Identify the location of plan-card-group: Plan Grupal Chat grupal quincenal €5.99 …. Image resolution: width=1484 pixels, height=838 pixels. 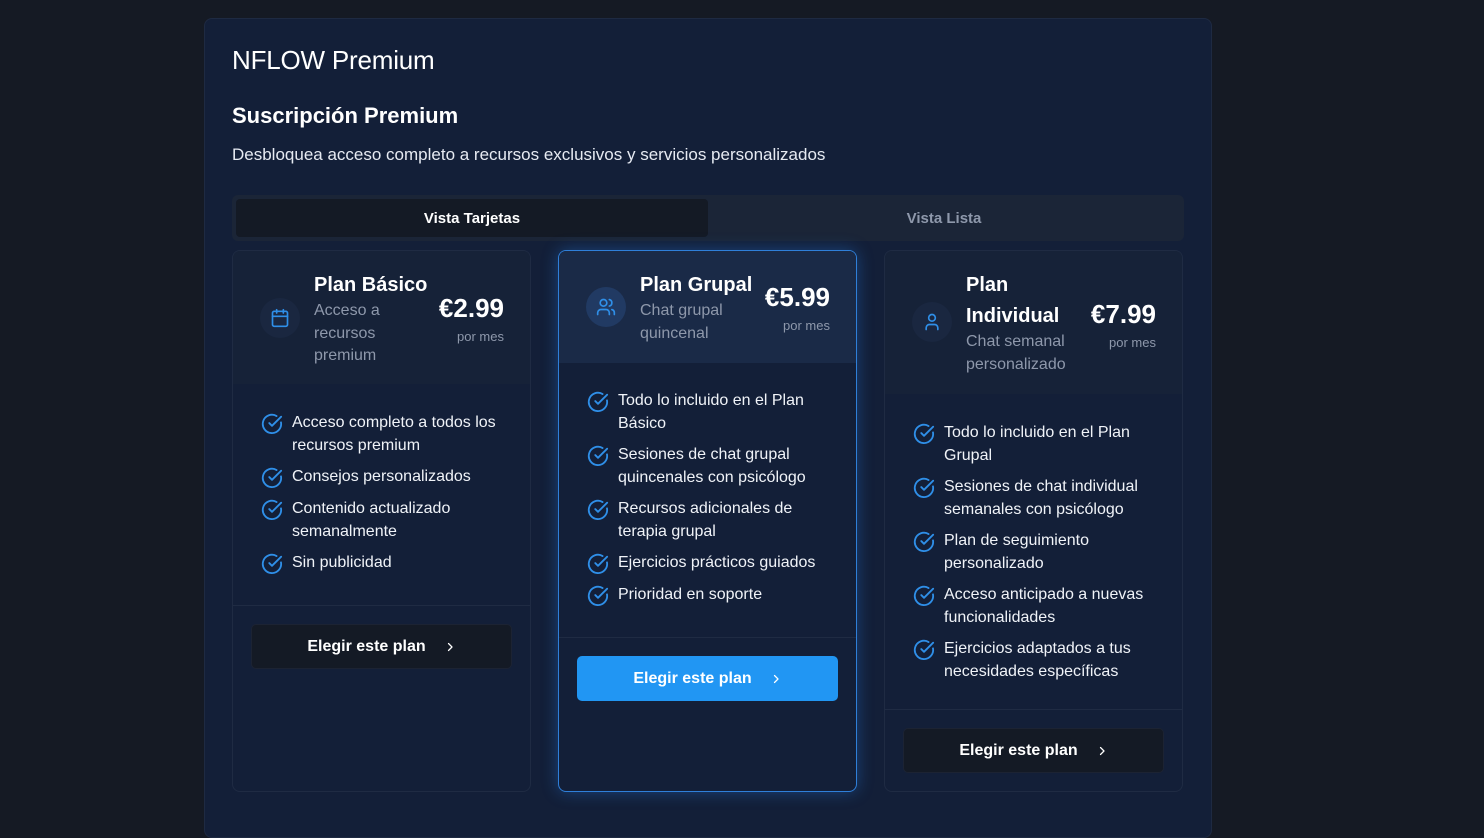
(707, 521).